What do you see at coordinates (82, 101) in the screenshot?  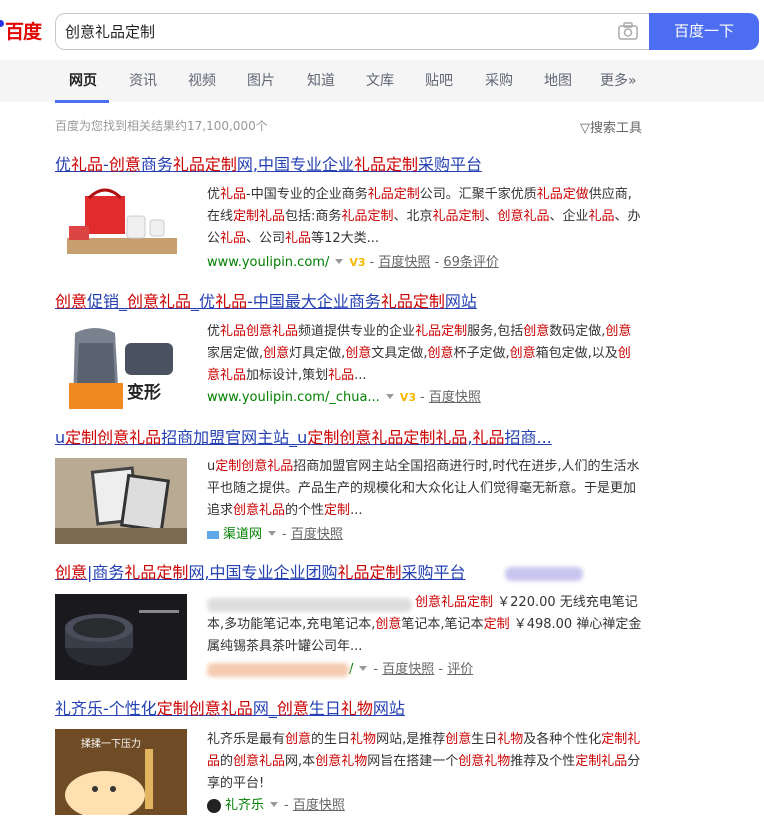 I see `active-tab-indicator` at bounding box center [82, 101].